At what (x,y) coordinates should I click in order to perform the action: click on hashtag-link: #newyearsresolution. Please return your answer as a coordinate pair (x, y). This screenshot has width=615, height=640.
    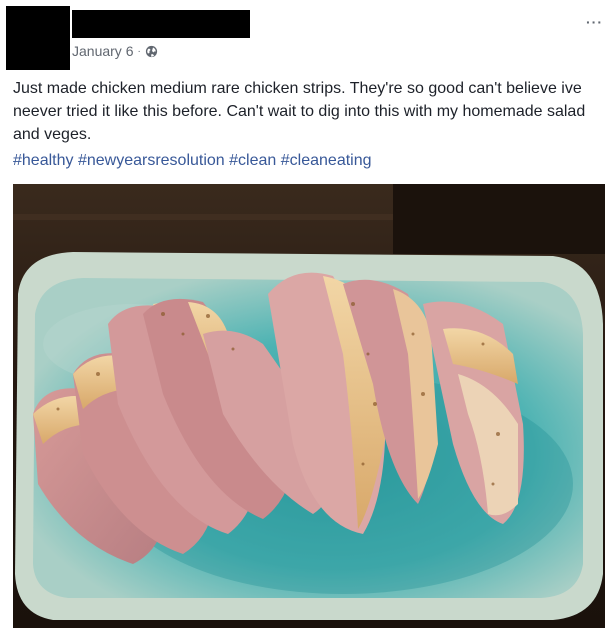
    Looking at the image, I should click on (151, 160).